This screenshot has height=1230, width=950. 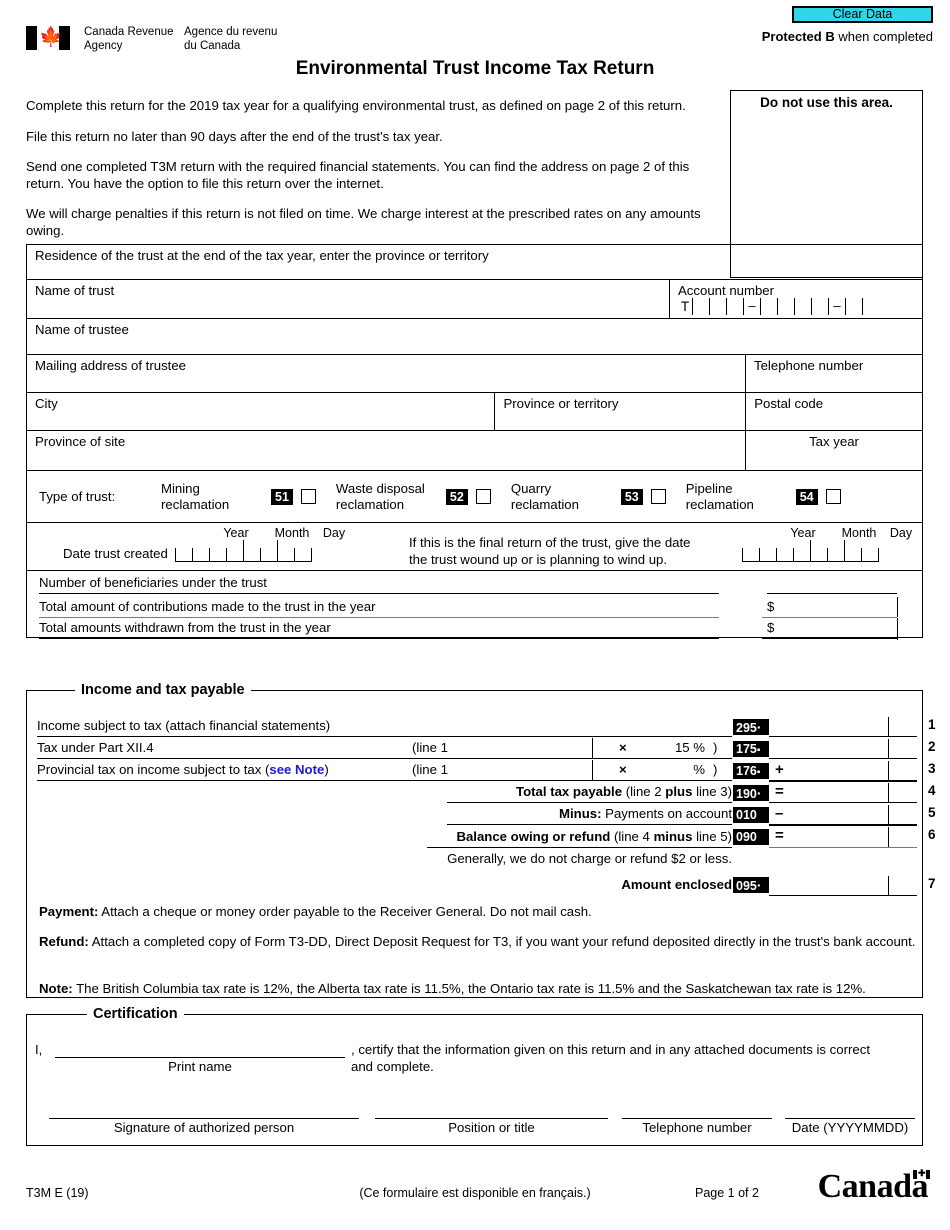 What do you see at coordinates (697, 1127) in the screenshot?
I see `cert-telephone-caption: Telephone number` at bounding box center [697, 1127].